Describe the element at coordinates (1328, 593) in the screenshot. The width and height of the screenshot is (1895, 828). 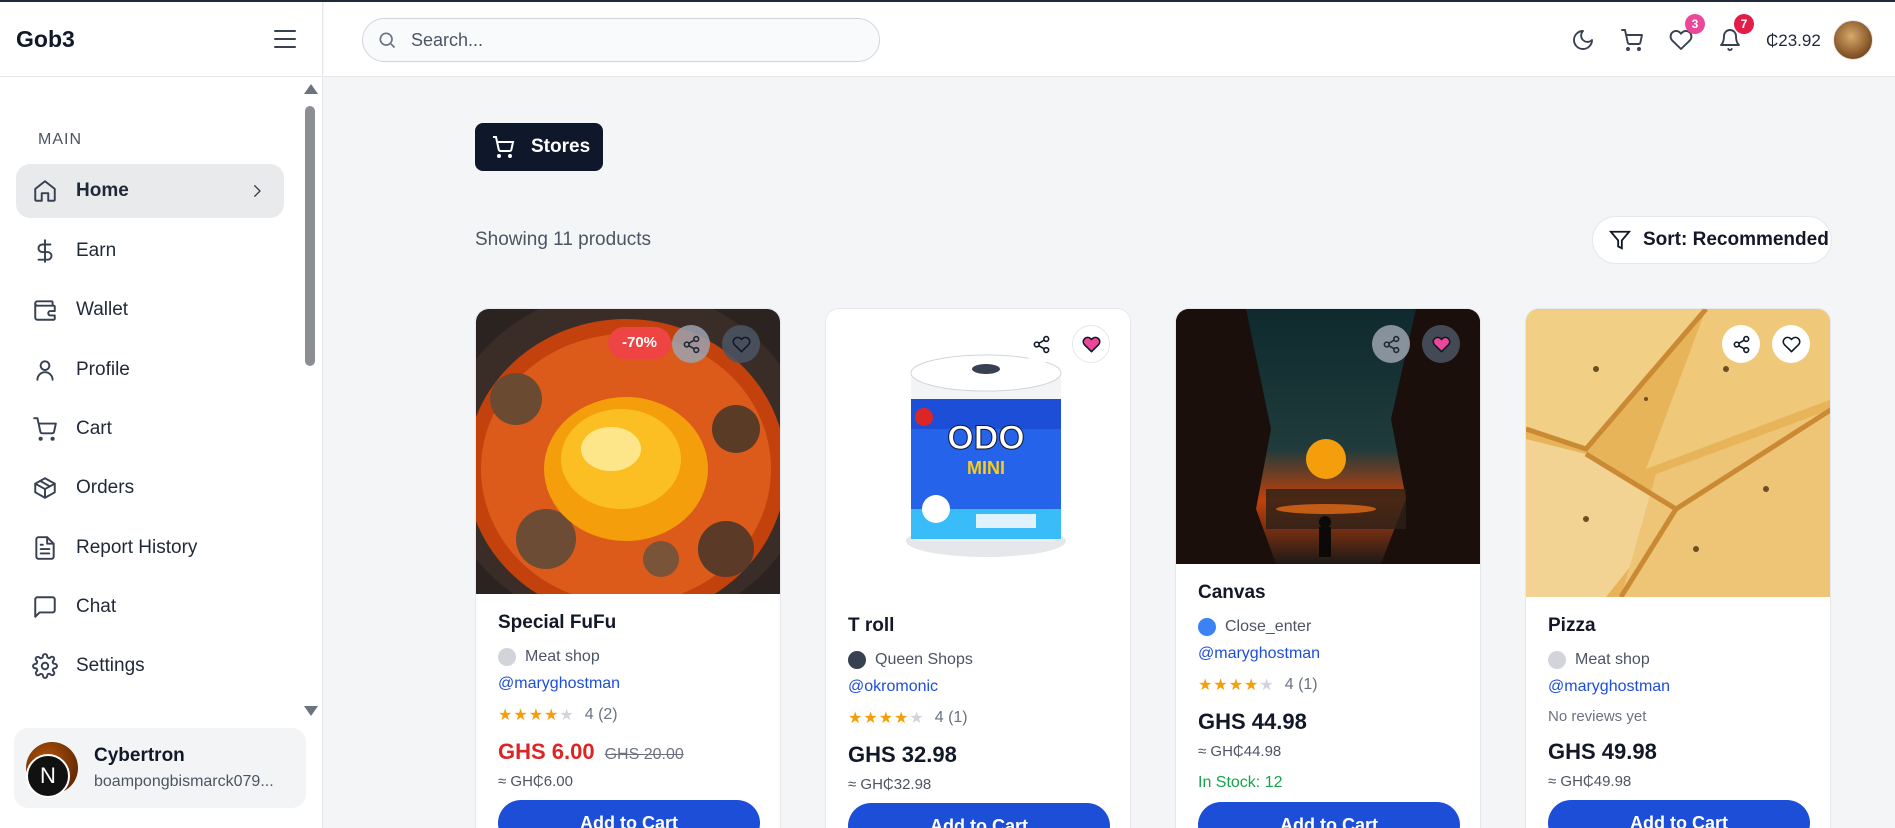
I see `product-name: Canvas` at that location.